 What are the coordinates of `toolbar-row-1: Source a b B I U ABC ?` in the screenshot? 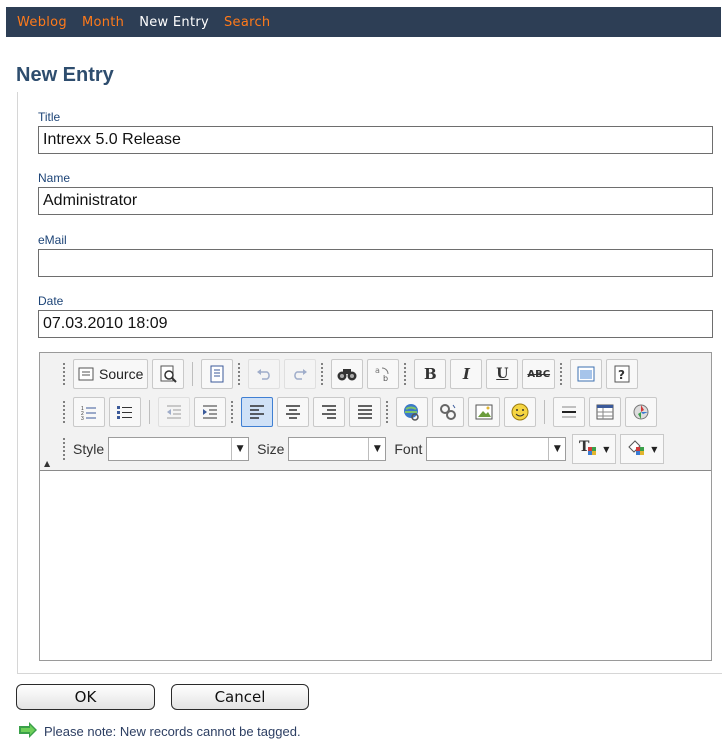 It's located at (350, 374).